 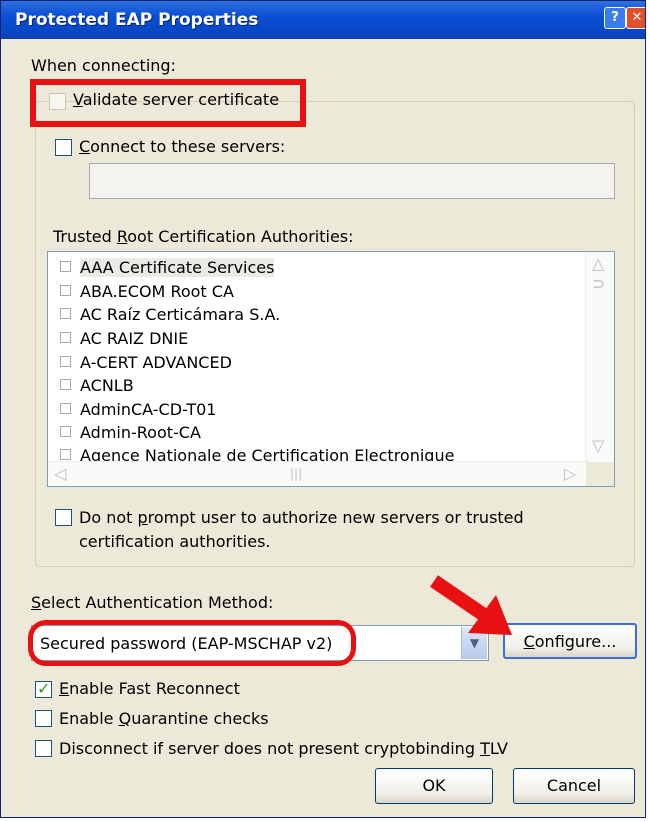 I want to click on ca-list-item: AC Raíz Certicámara S.A., so click(x=170, y=316).